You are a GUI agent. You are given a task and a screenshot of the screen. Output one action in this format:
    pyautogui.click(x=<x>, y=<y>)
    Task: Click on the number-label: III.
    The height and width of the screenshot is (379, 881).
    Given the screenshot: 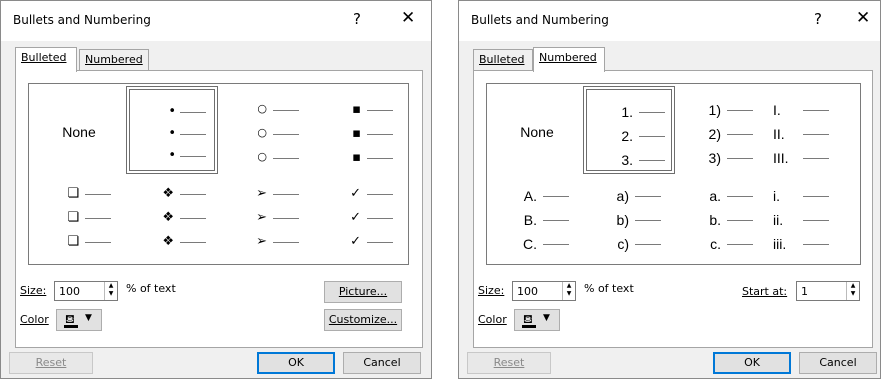 What is the action you would take?
    pyautogui.click(x=781, y=158)
    